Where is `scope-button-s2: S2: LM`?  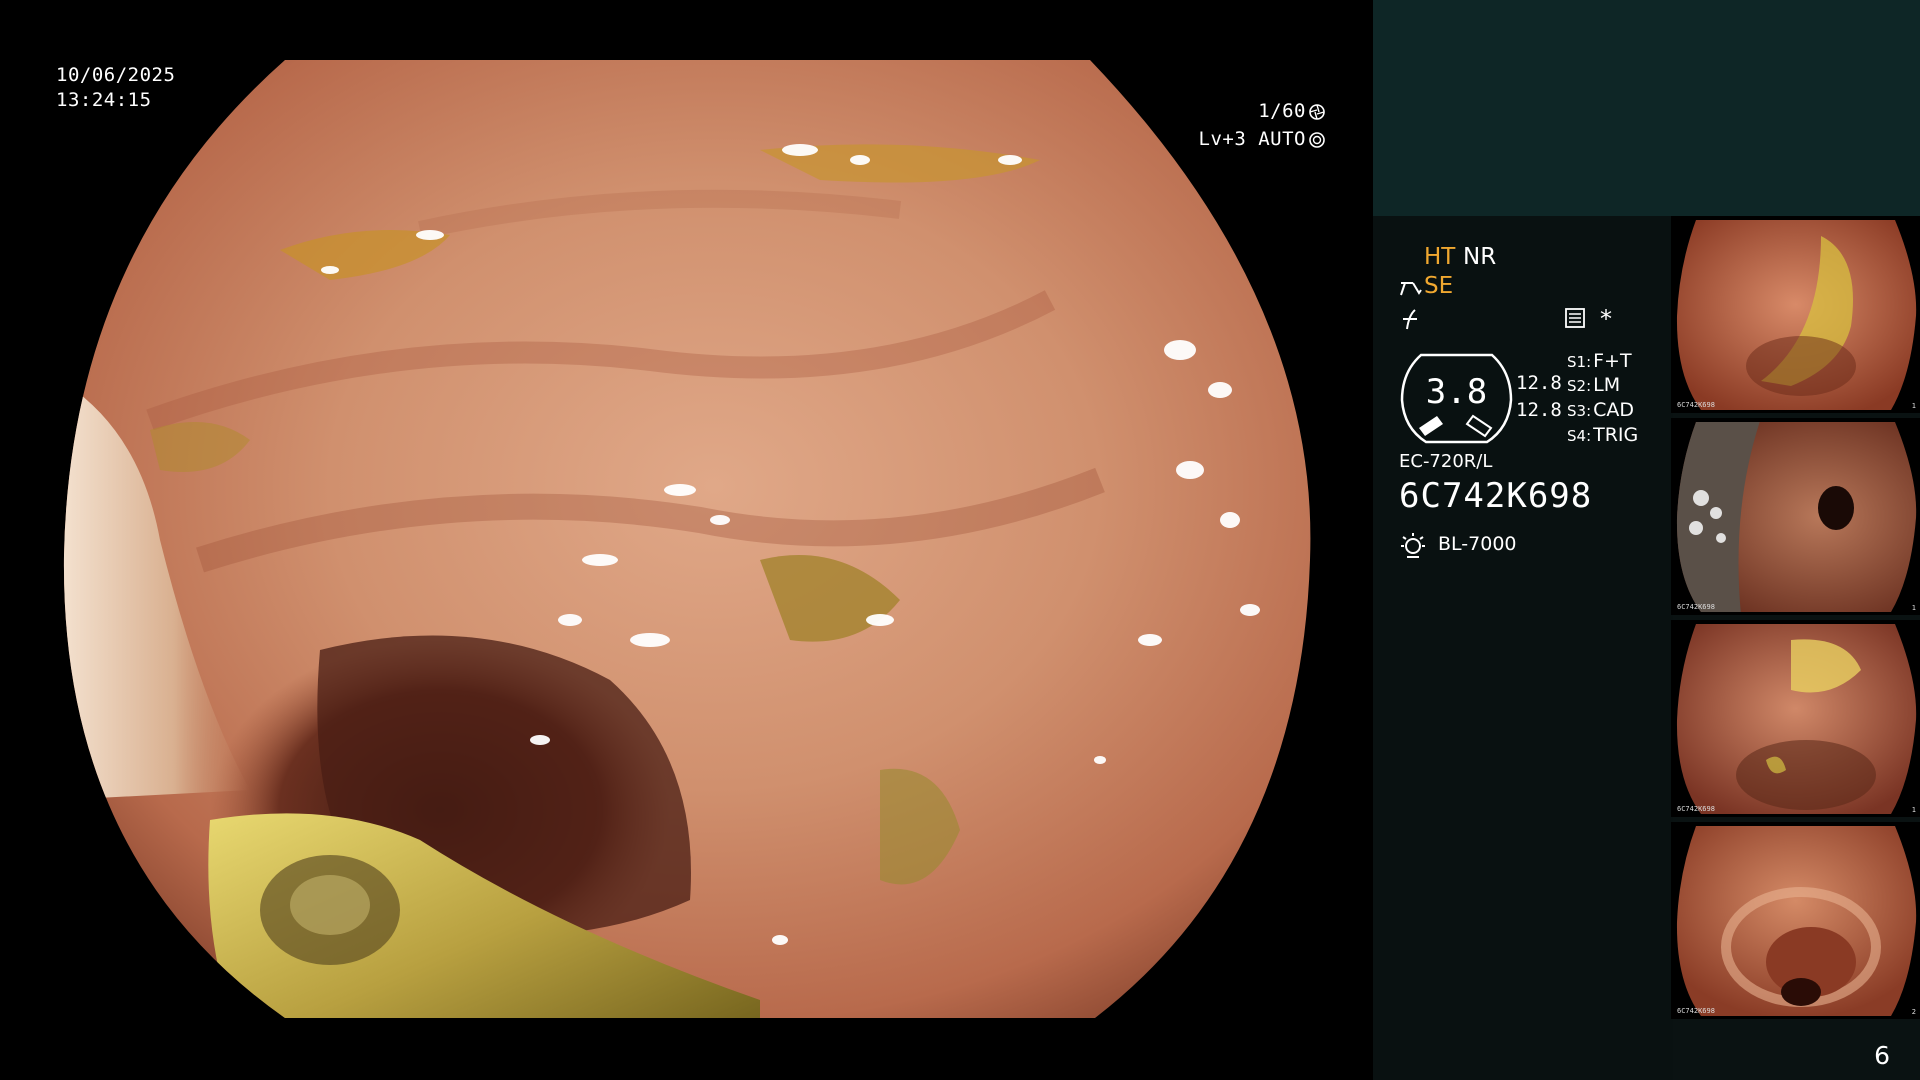 scope-button-s2: S2: LM is located at coordinates (1593, 385).